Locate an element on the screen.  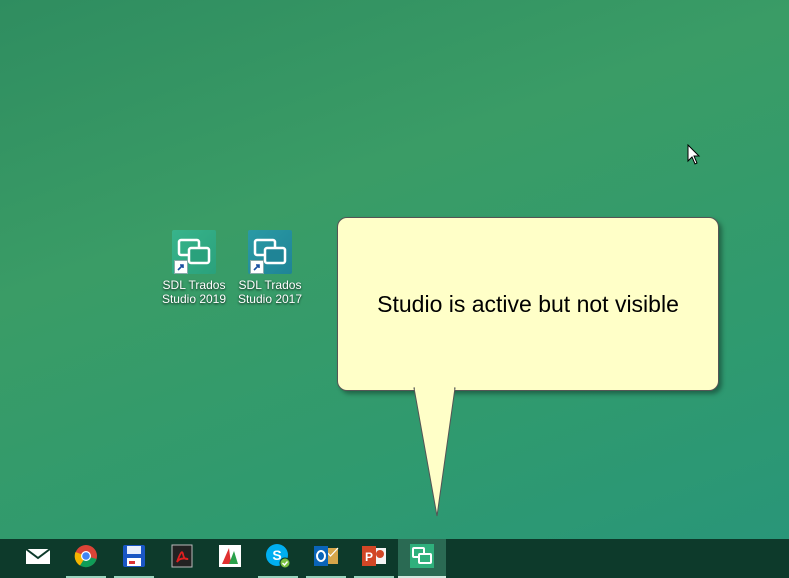
trados-studio-icon is located at coordinates (422, 558).